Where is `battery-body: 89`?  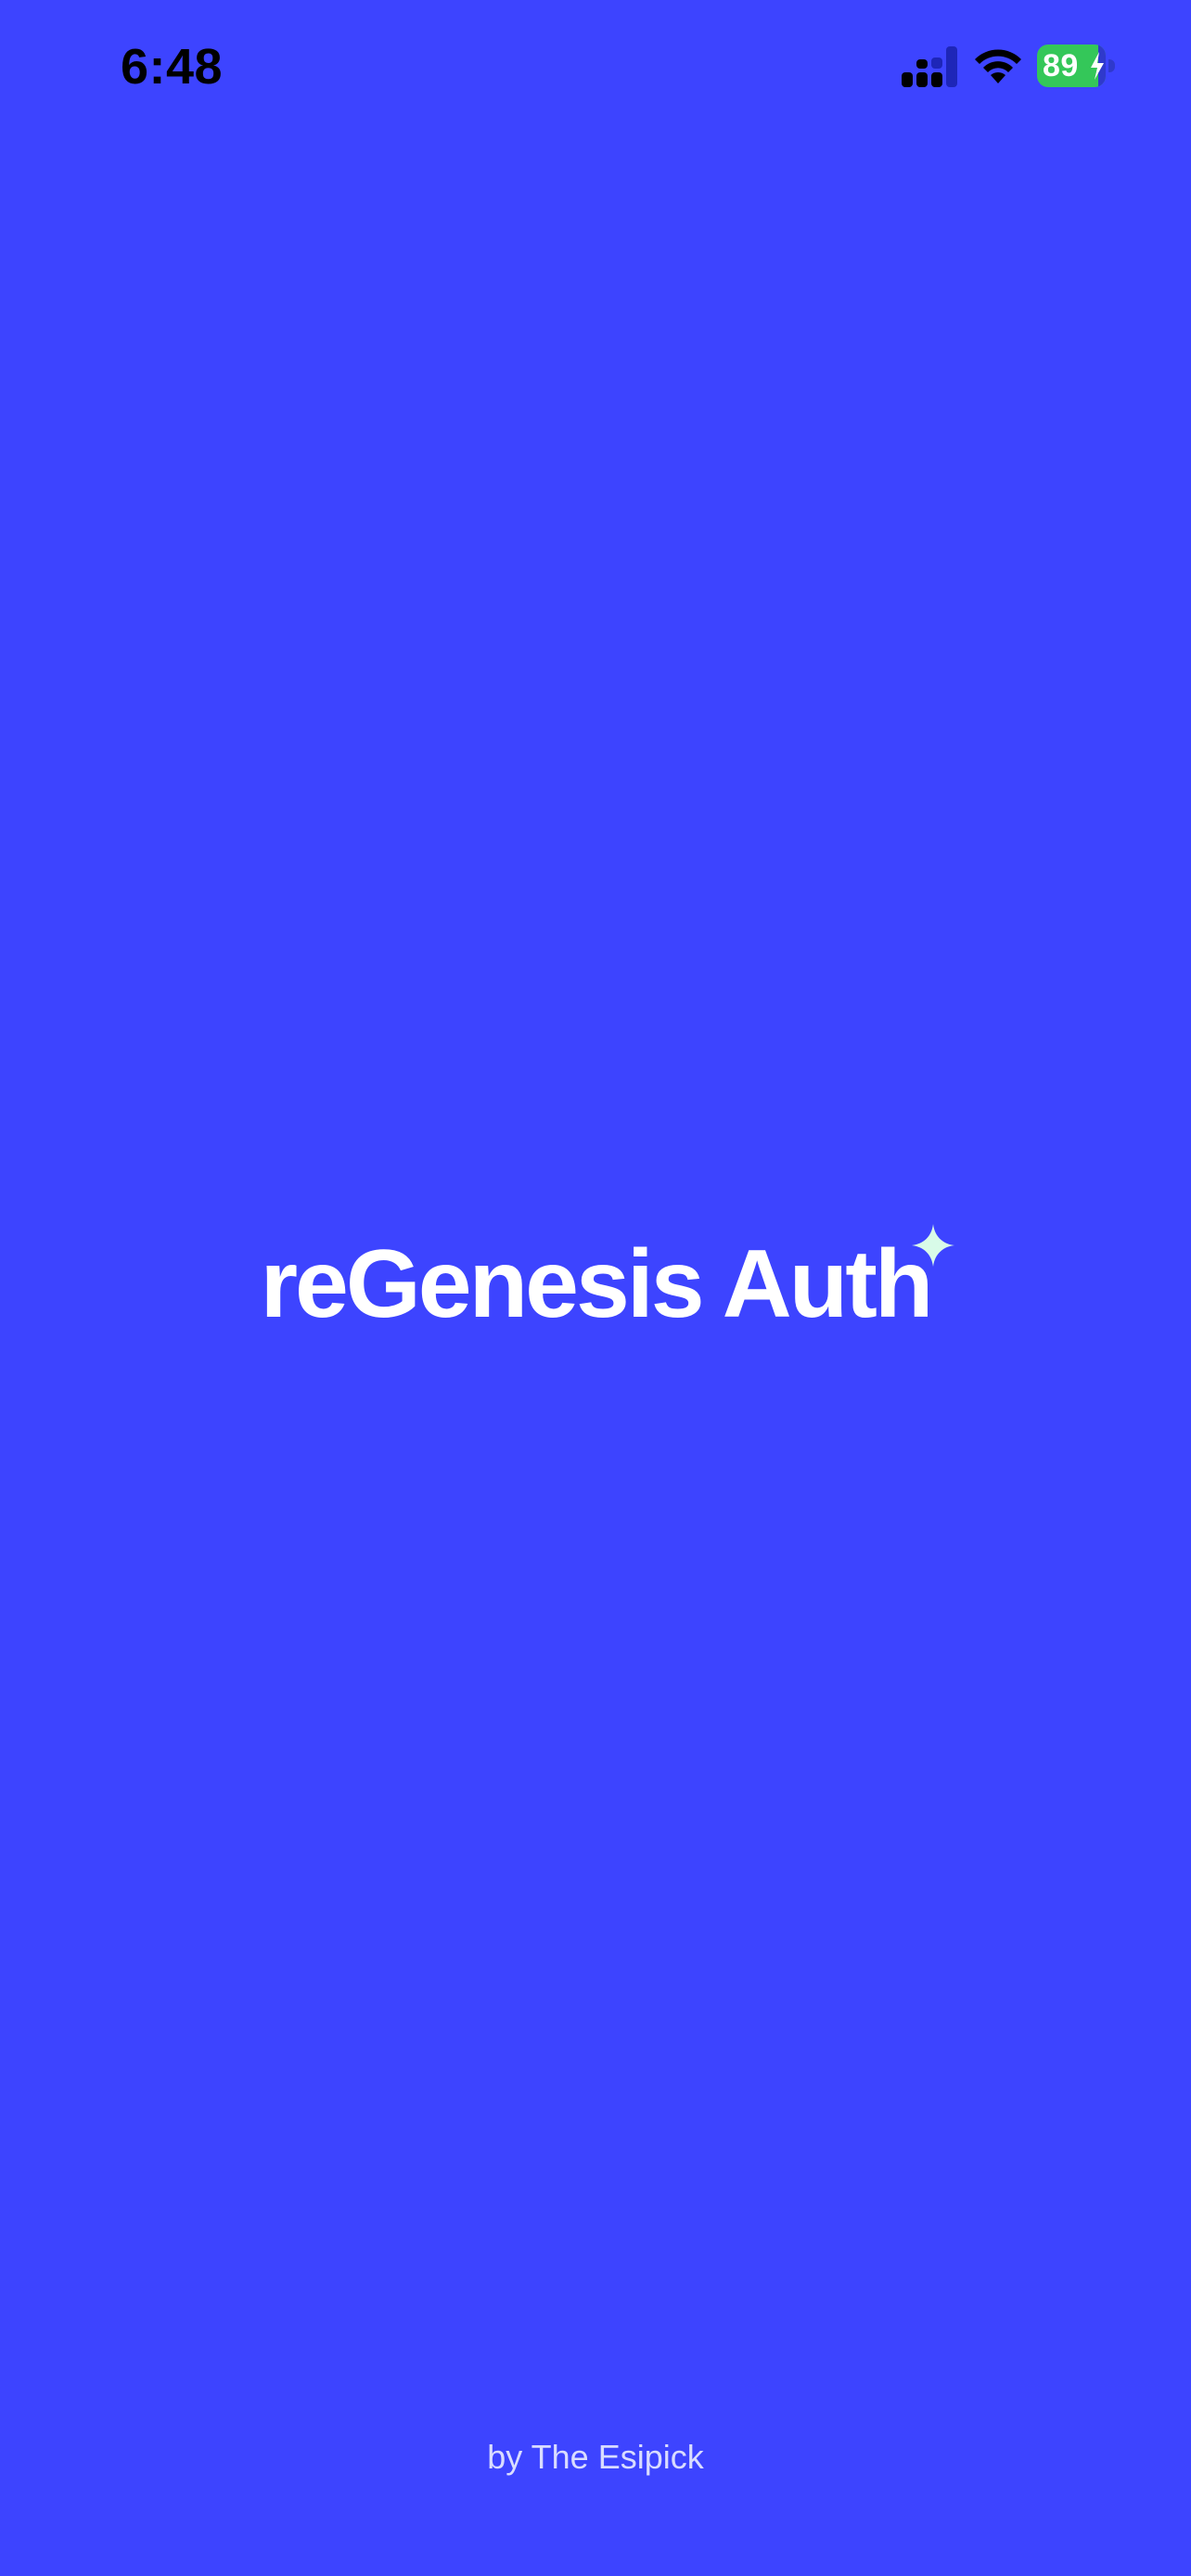
battery-body: 89 is located at coordinates (1071, 66).